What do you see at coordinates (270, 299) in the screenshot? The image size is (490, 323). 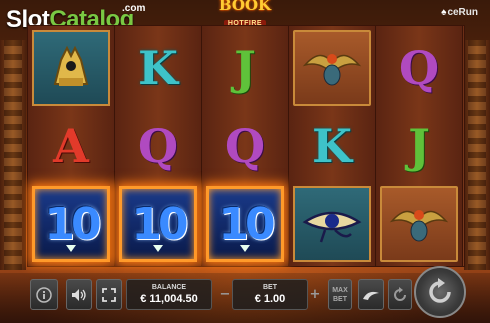 I see `bet-value: € 1.00` at bounding box center [270, 299].